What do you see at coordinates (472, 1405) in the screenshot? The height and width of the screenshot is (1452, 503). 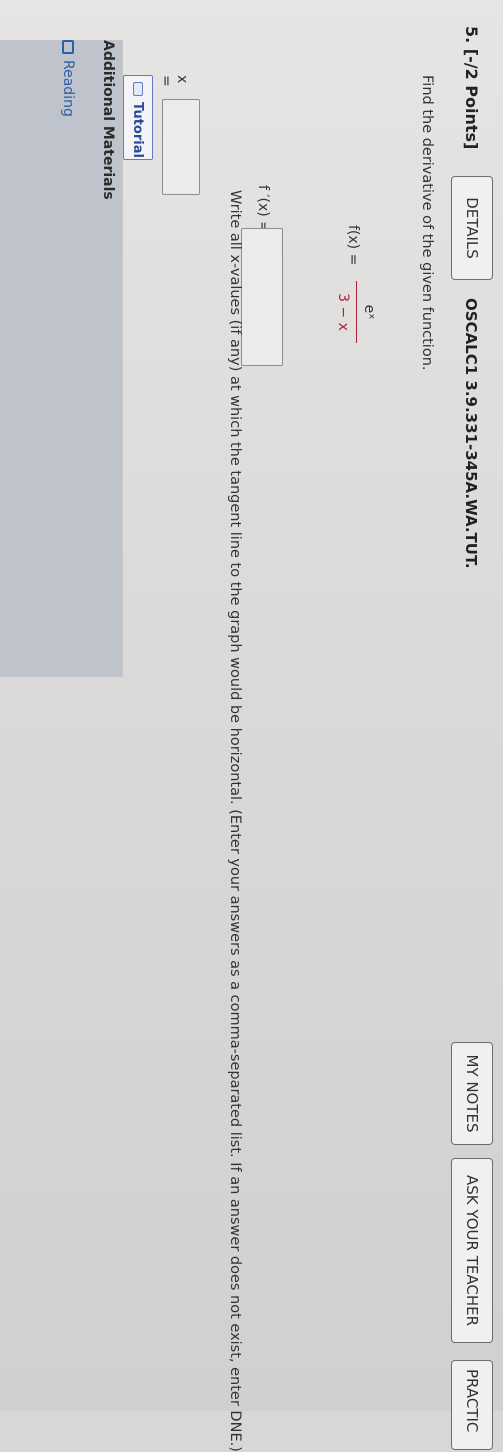 I see `practice-button: PRACTIC` at bounding box center [472, 1405].